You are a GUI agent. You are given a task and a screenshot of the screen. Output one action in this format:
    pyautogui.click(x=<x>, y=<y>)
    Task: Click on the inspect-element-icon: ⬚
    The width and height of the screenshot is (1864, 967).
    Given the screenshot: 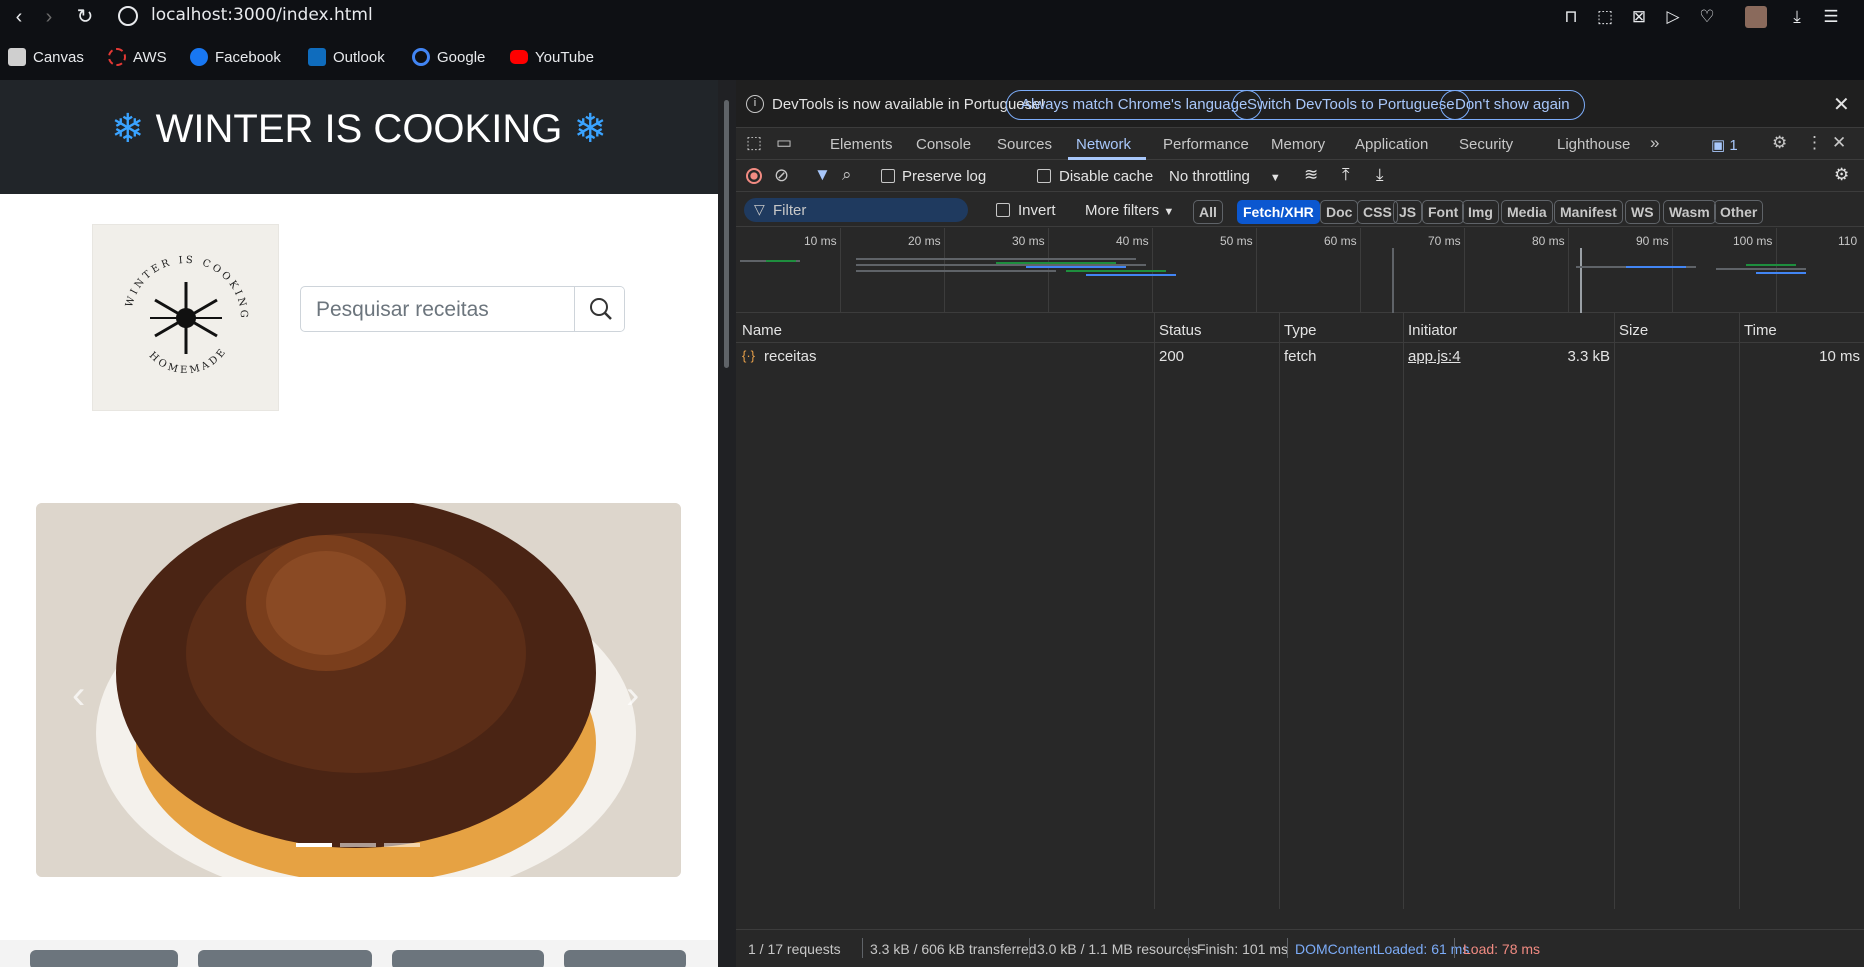 What is the action you would take?
    pyautogui.click(x=754, y=143)
    